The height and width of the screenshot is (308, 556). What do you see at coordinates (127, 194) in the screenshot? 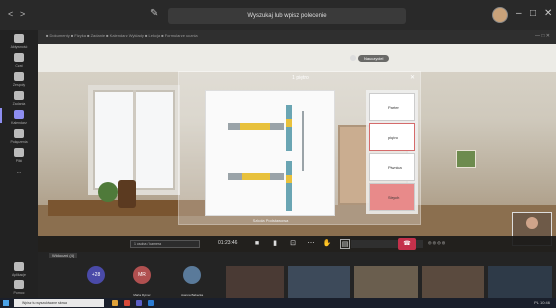
I see `chair` at bounding box center [127, 194].